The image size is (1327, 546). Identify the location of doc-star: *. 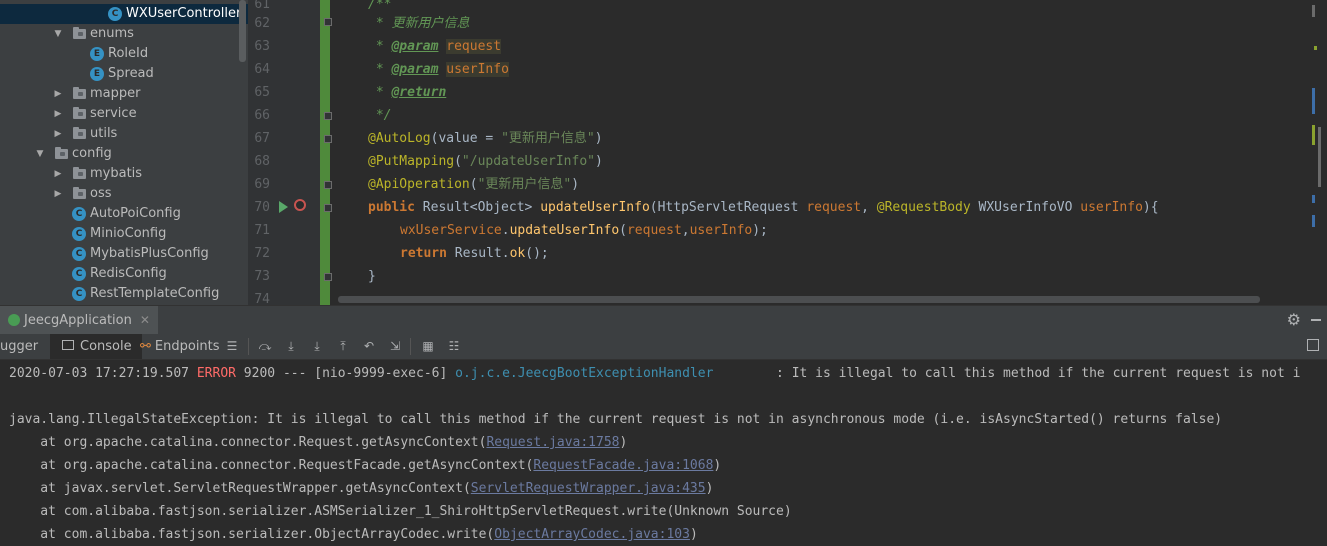
(380, 46).